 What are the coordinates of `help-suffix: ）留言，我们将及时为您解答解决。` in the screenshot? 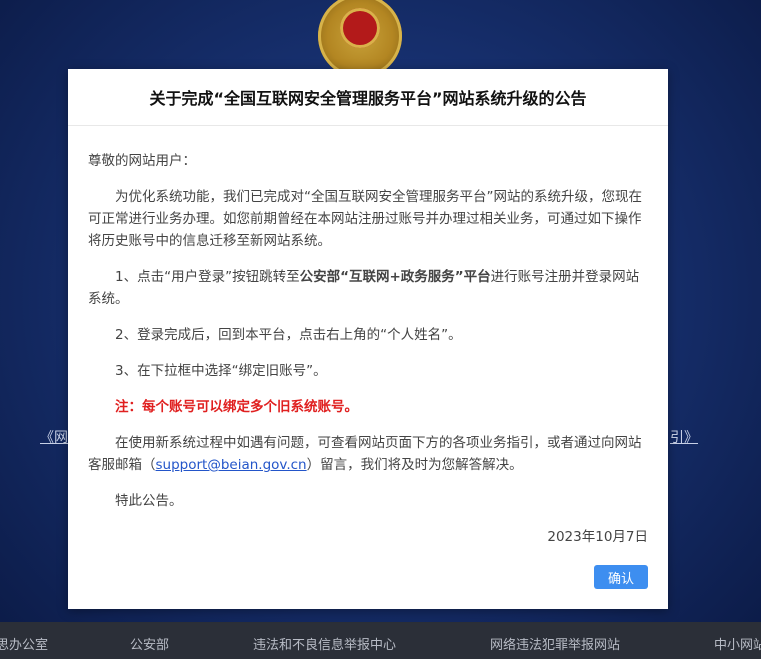 It's located at (414, 465).